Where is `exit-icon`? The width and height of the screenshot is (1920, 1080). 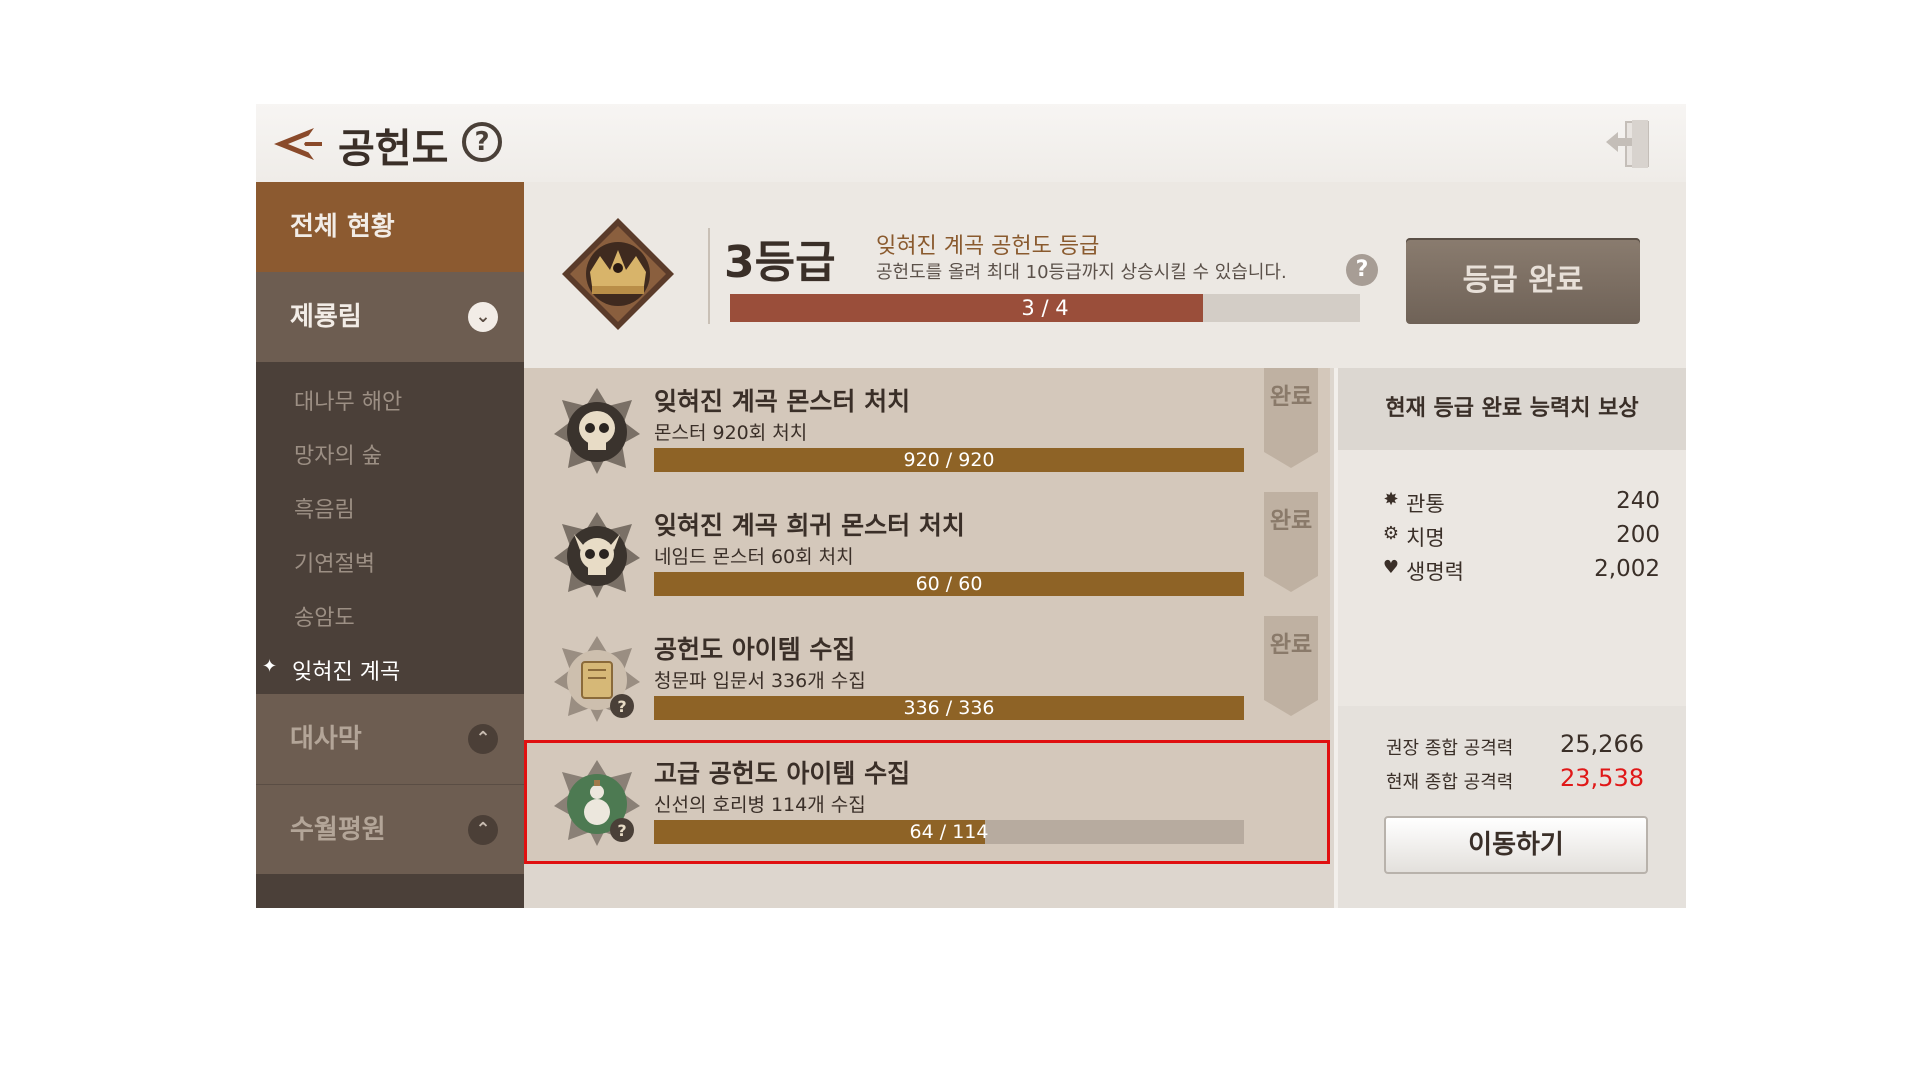
exit-icon is located at coordinates (1629, 144).